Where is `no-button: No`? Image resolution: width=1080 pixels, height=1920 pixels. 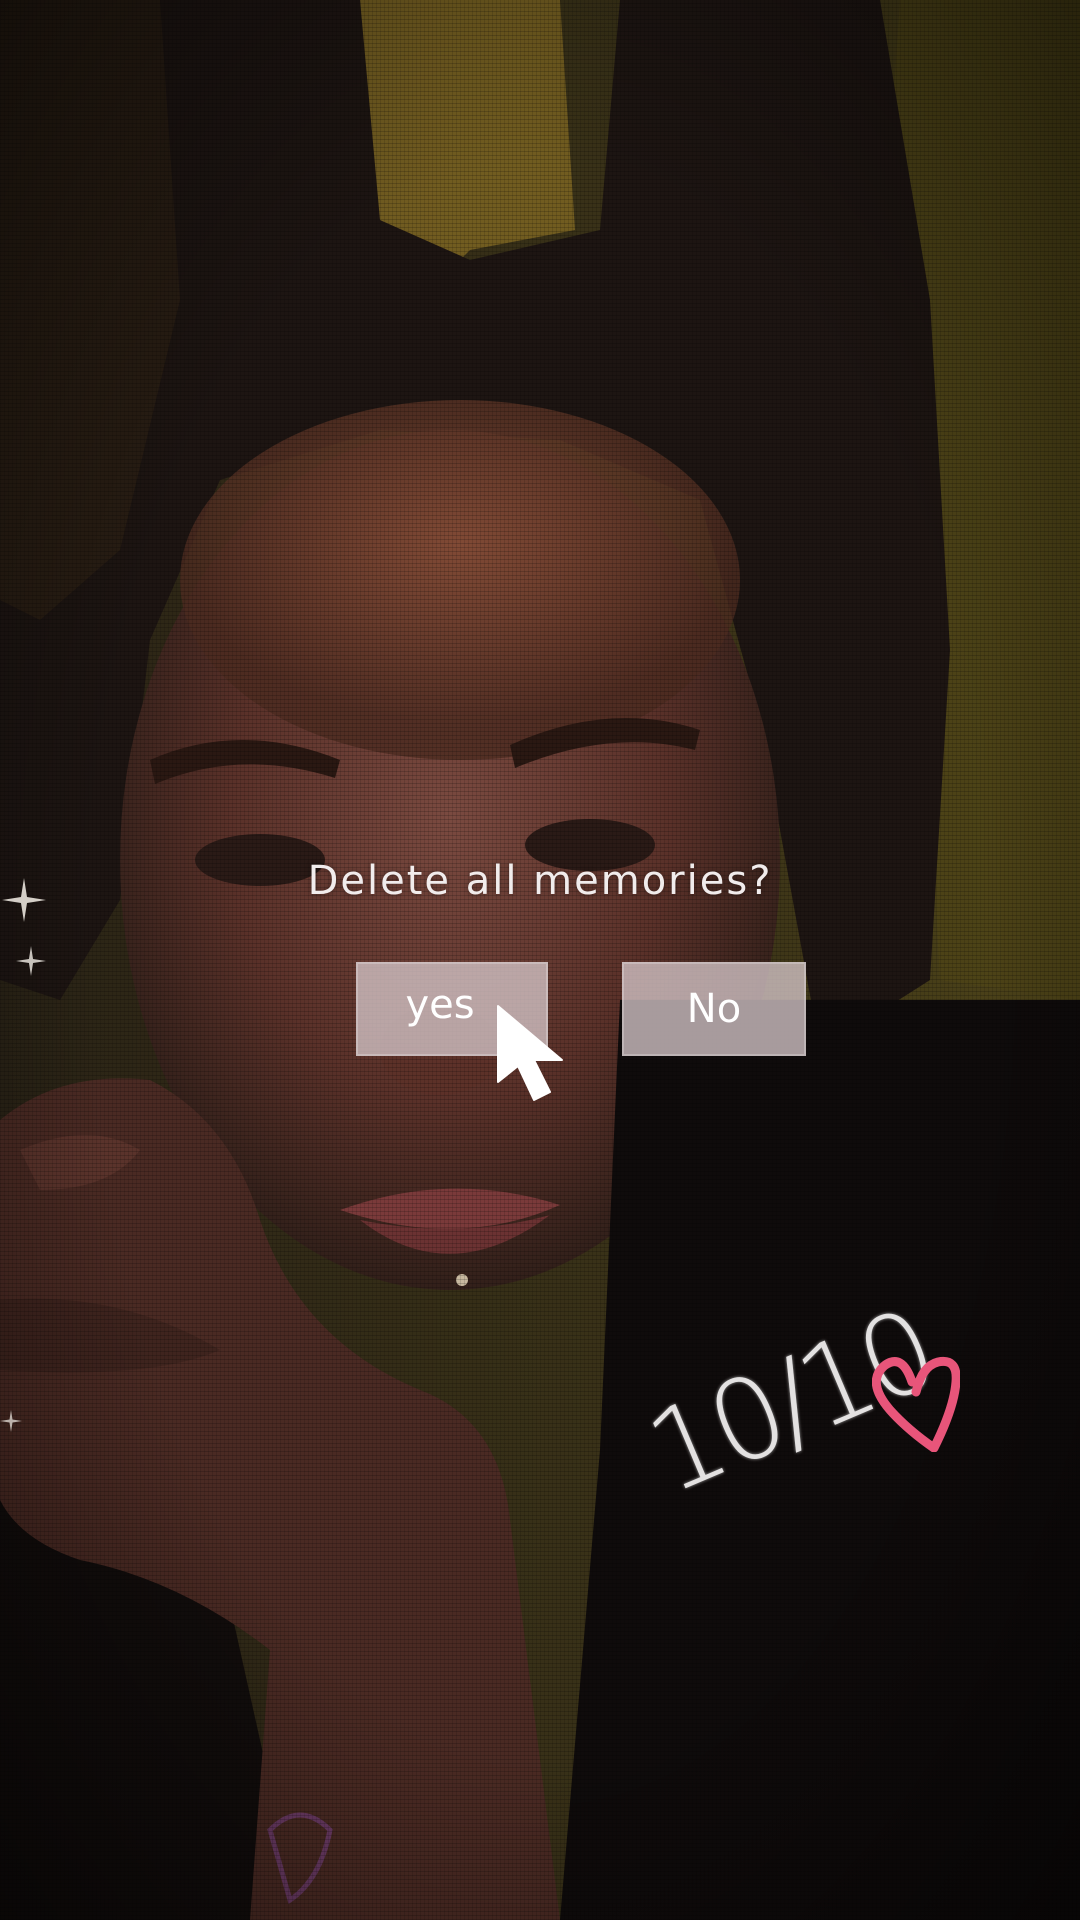 no-button: No is located at coordinates (714, 1009).